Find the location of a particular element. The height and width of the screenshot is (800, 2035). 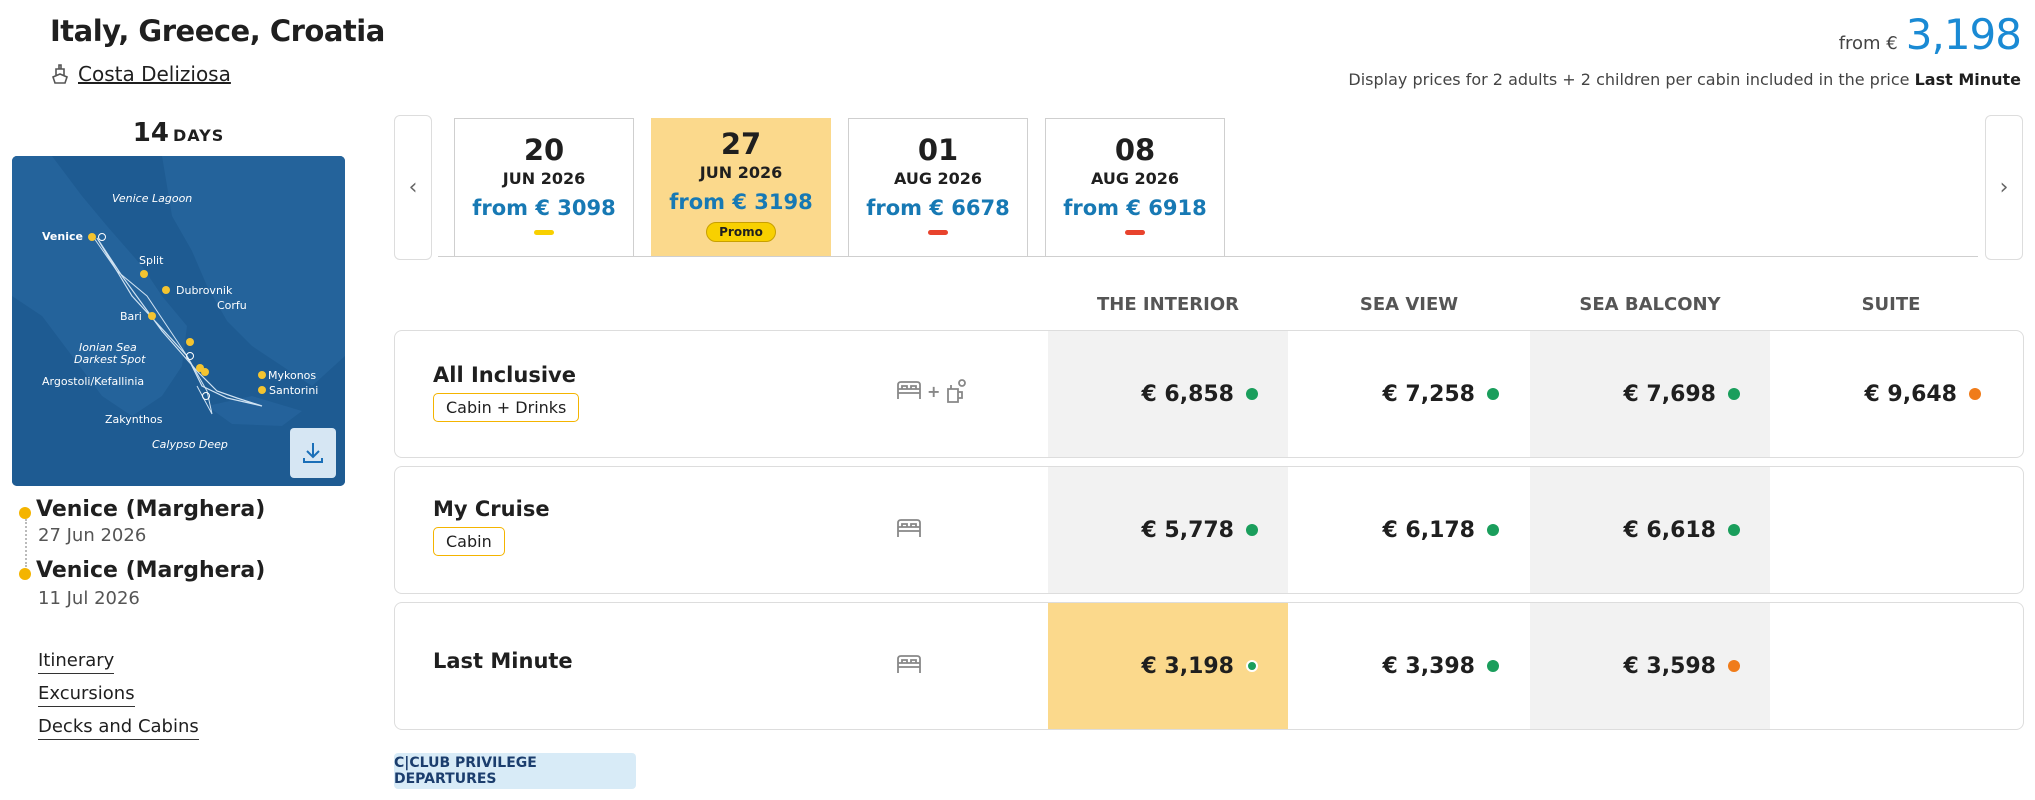

bed-plus-drinks-icon: + is located at coordinates (932, 391).